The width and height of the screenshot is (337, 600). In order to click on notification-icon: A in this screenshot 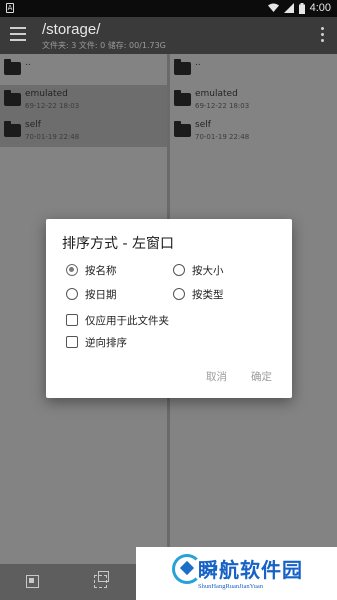, I will do `click(10, 8)`.